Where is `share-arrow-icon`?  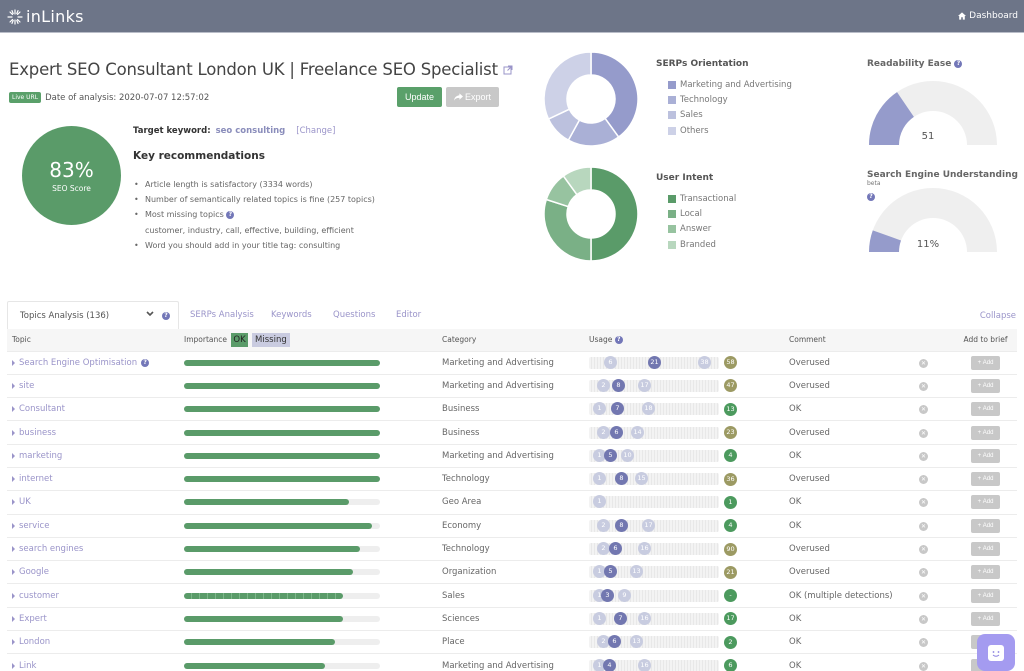
share-arrow-icon is located at coordinates (458, 97).